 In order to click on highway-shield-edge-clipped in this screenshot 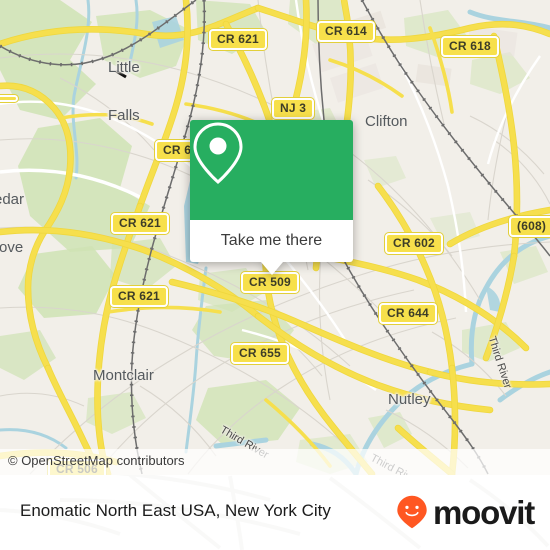, I will do `click(9, 98)`.